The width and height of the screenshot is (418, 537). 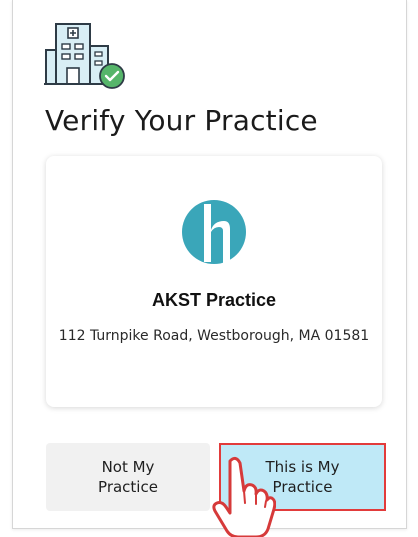 I want to click on this-is-my-practice-label: This is My Practice, so click(x=302, y=477).